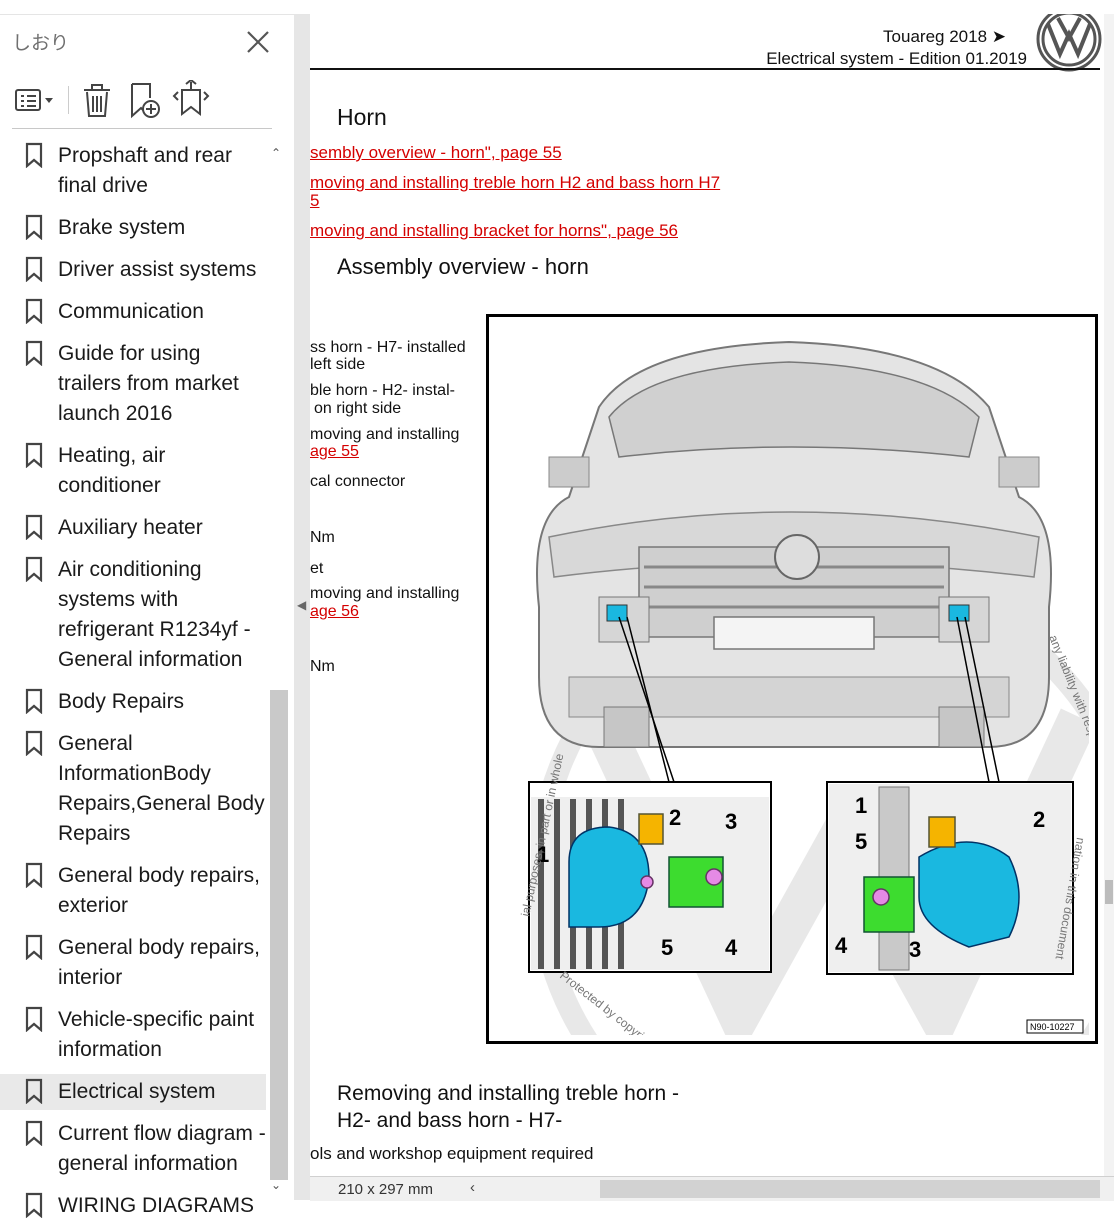  I want to click on legend-item-1: ss horn - H7- installed, so click(388, 347).